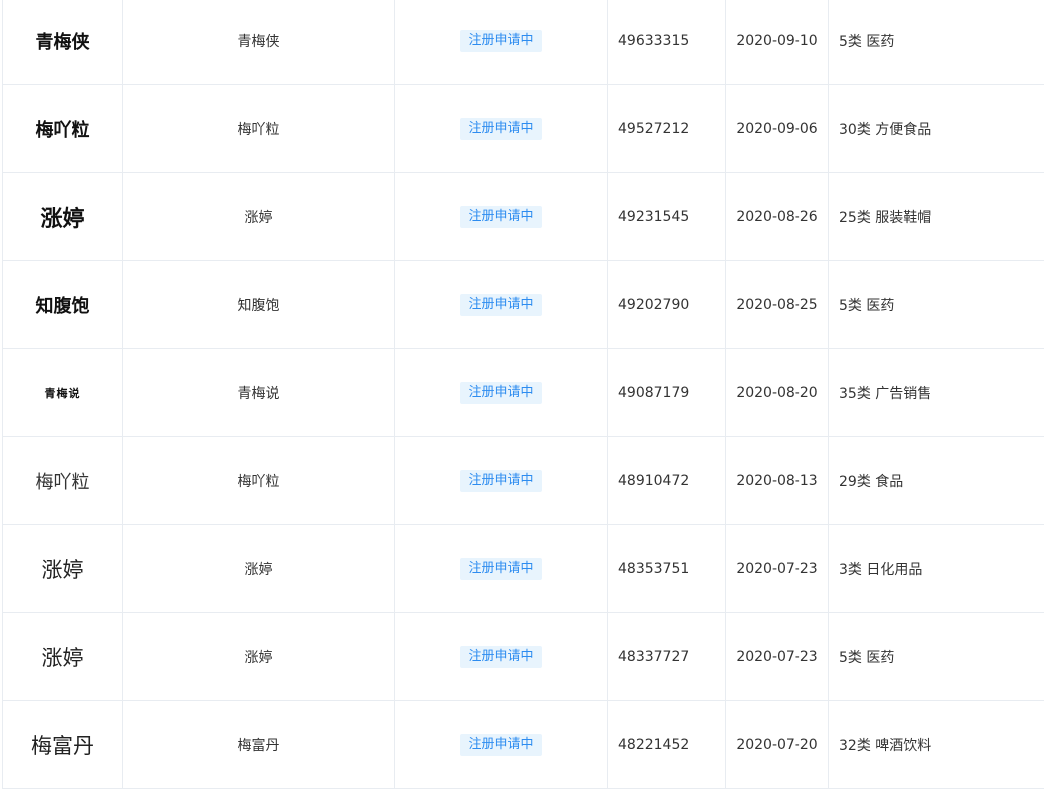 This screenshot has width=1044, height=790. I want to click on trademark-class: 32类 啤酒饮料, so click(936, 744).